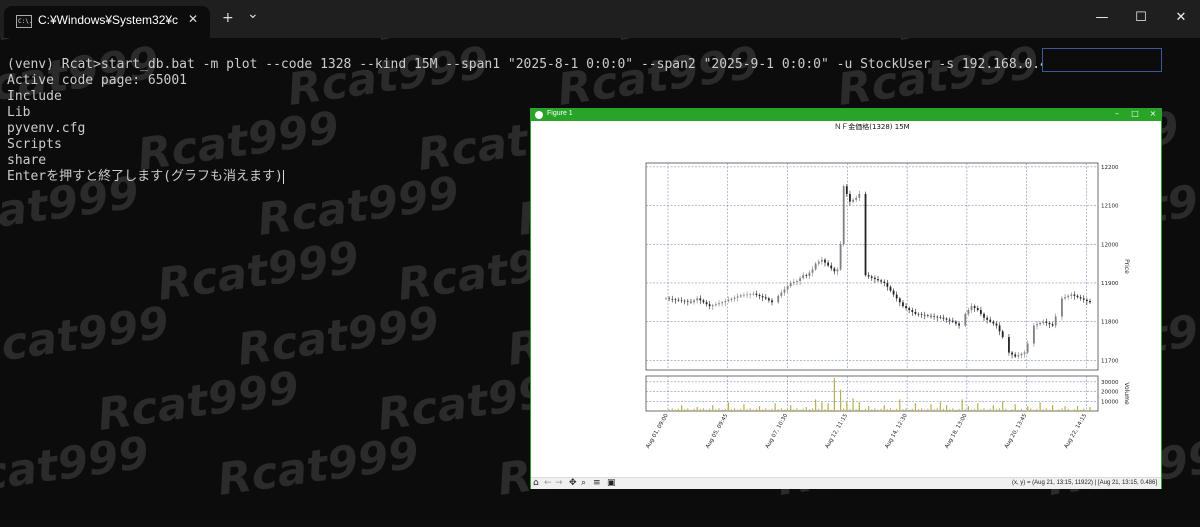  I want to click on x-tick-label: Aug 22, 14:15, so click(1076, 431).